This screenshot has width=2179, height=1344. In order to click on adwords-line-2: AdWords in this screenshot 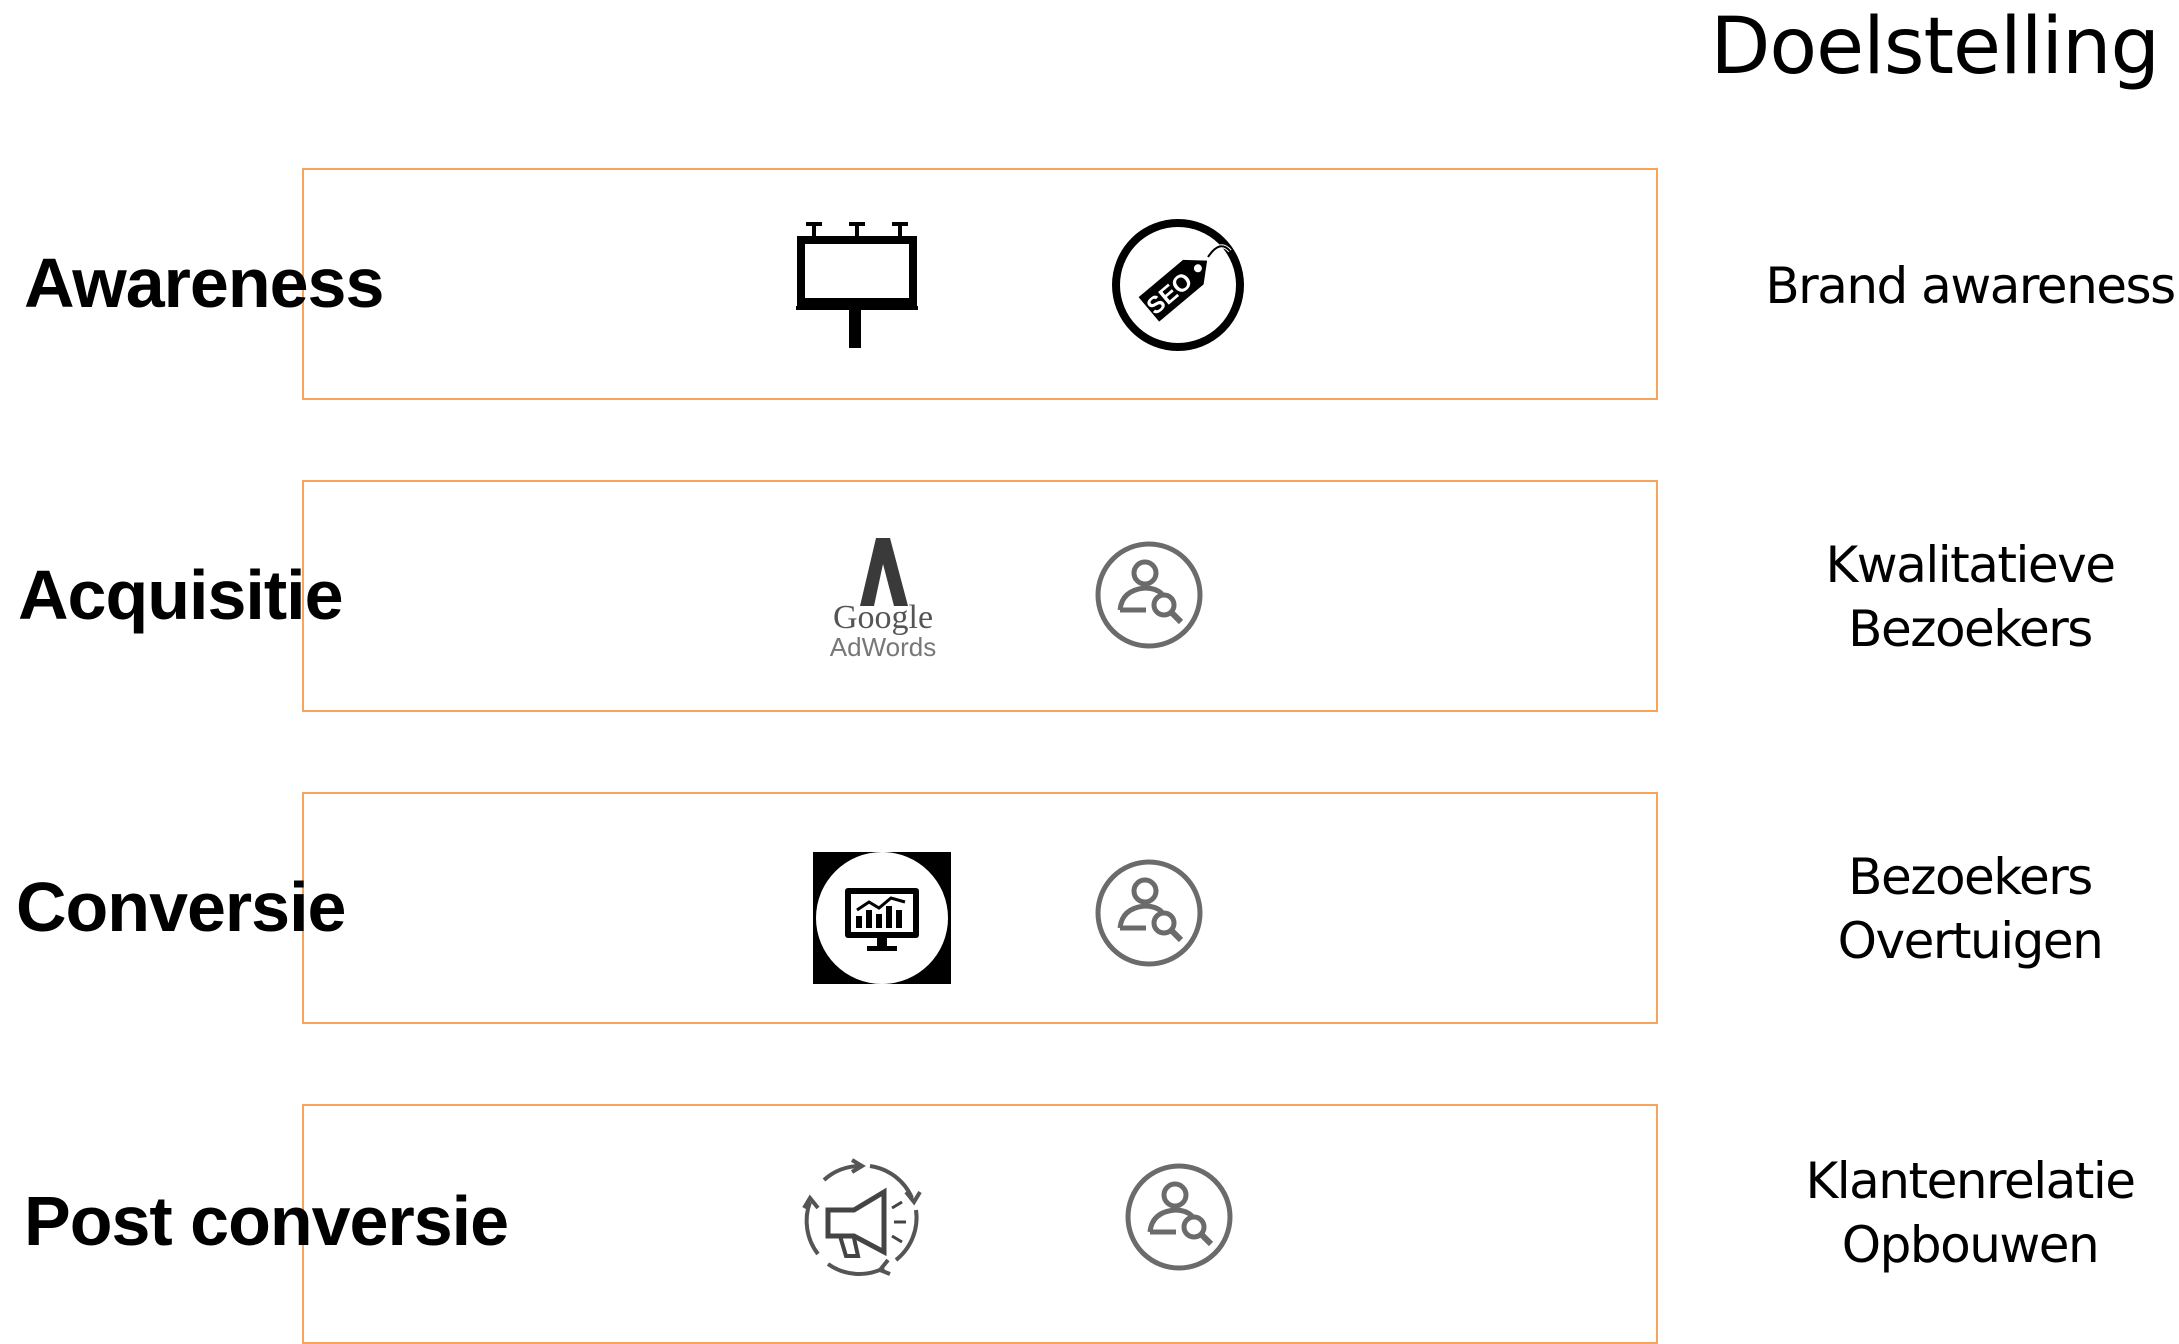, I will do `click(883, 647)`.